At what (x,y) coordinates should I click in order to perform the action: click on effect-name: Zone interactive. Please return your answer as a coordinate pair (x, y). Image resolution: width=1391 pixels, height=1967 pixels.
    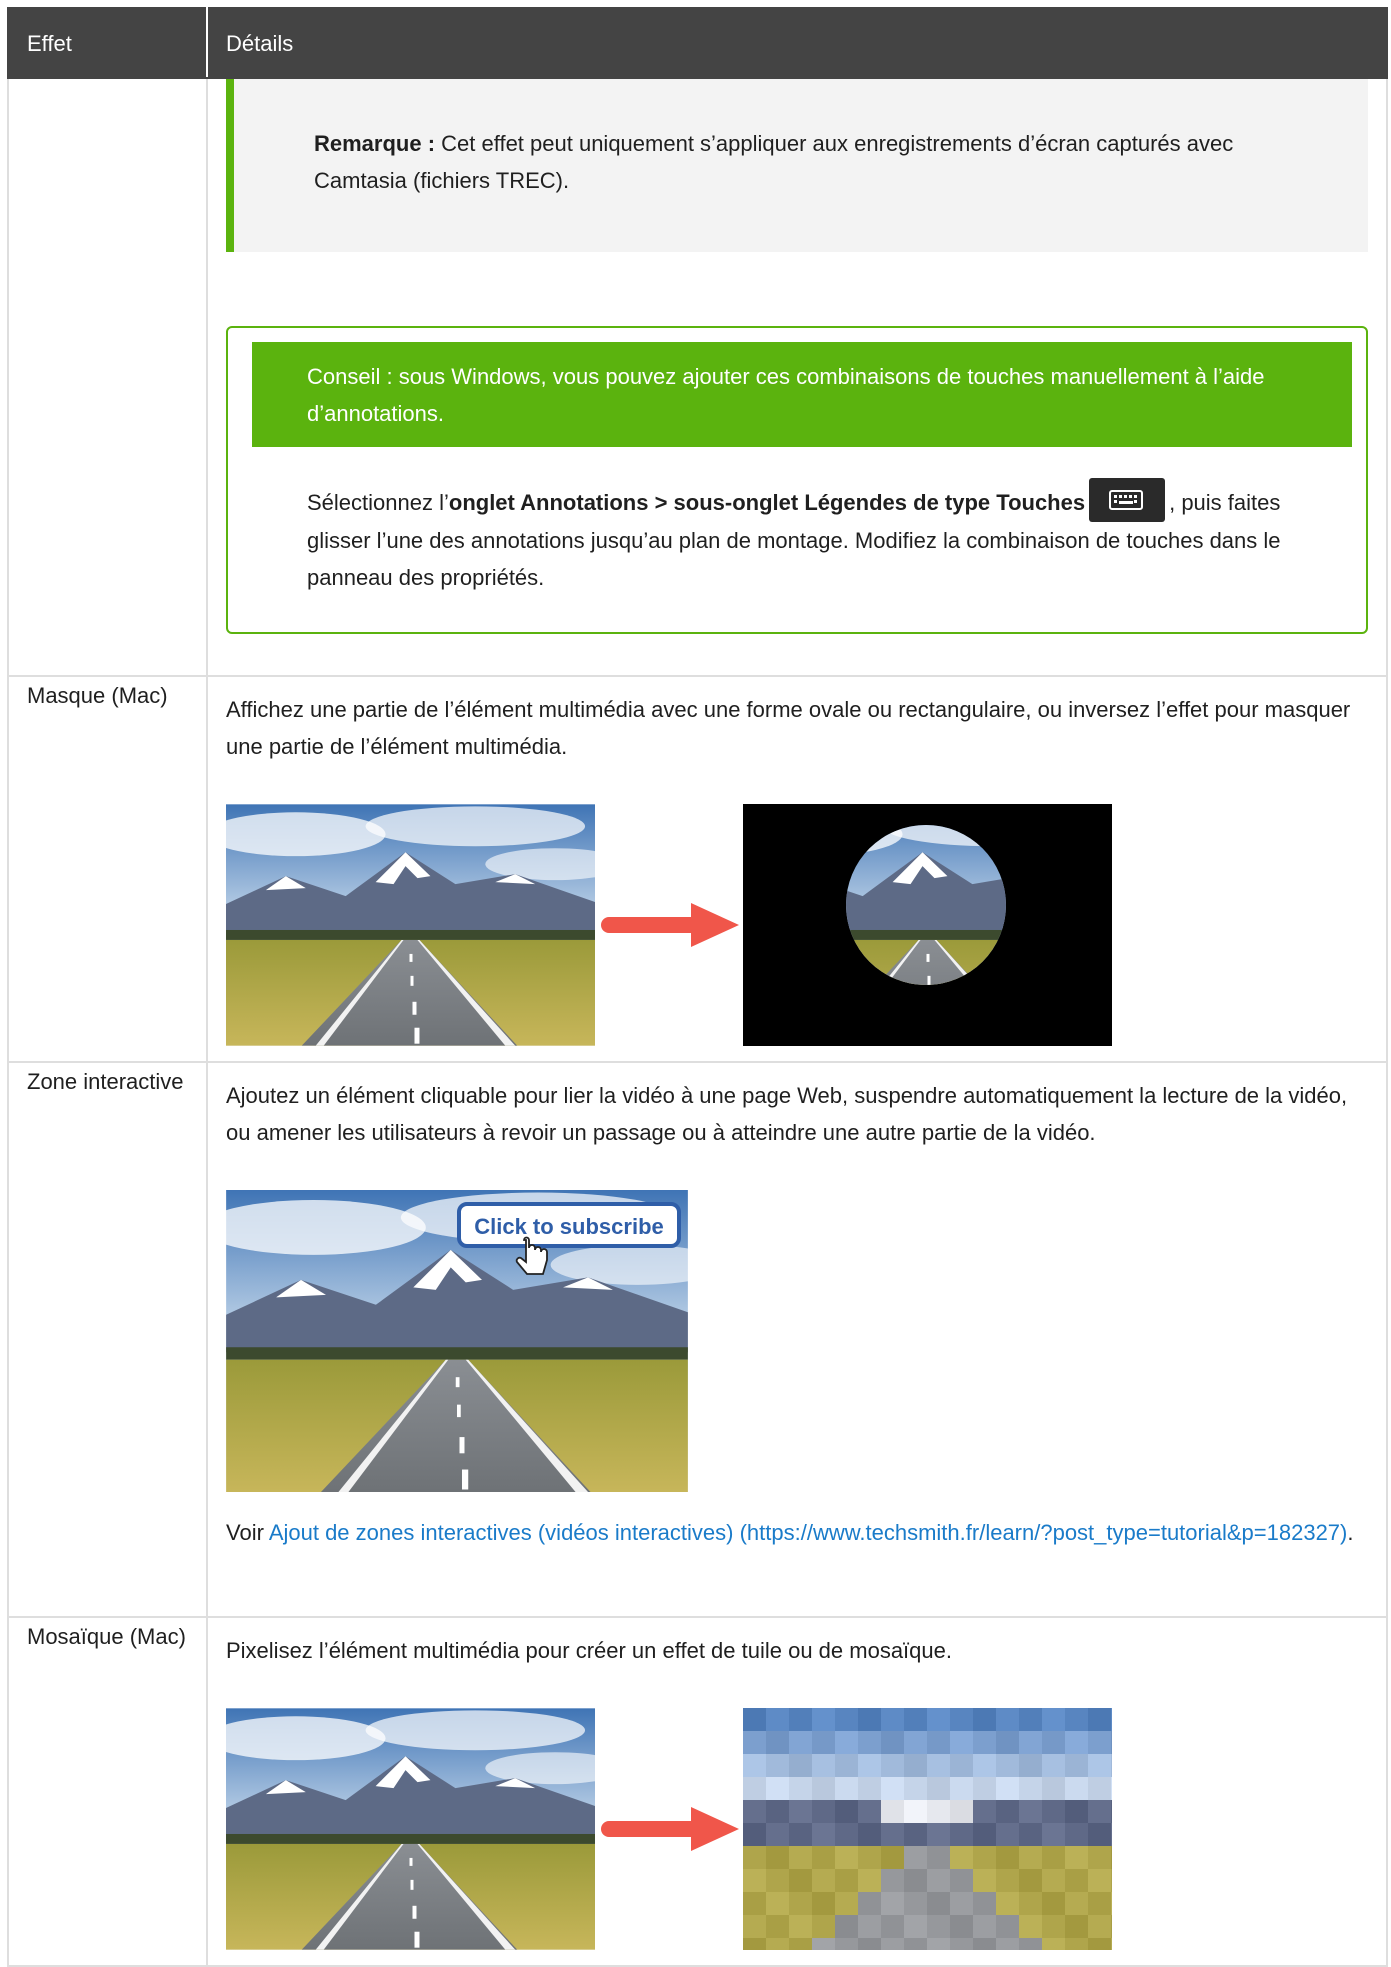
    Looking at the image, I should click on (107, 1339).